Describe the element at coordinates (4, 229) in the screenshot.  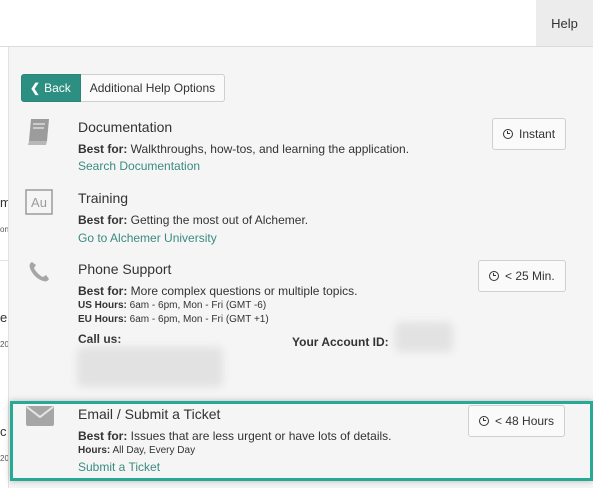
I see `fragment-text: on` at that location.